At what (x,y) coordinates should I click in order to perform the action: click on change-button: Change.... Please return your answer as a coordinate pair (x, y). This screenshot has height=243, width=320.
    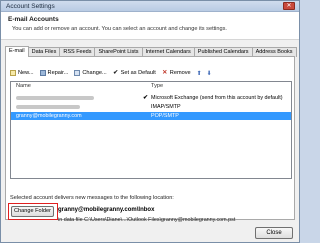
    Looking at the image, I should click on (90, 73).